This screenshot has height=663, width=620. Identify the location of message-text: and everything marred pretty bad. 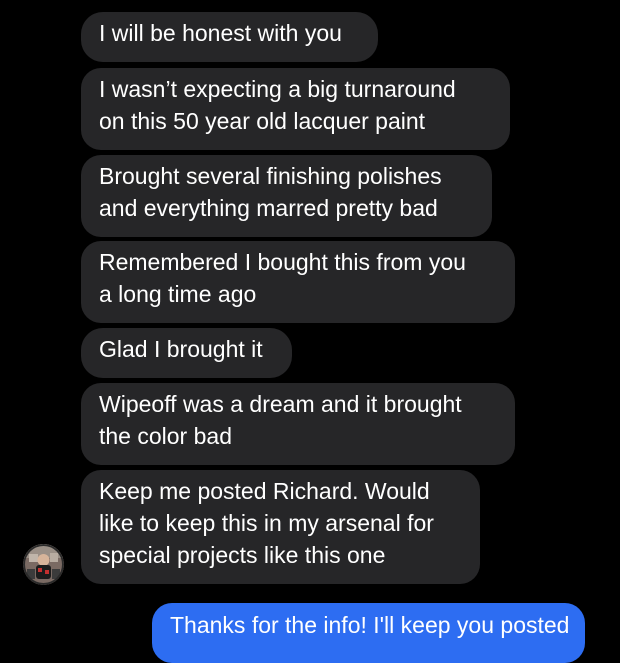
(268, 208).